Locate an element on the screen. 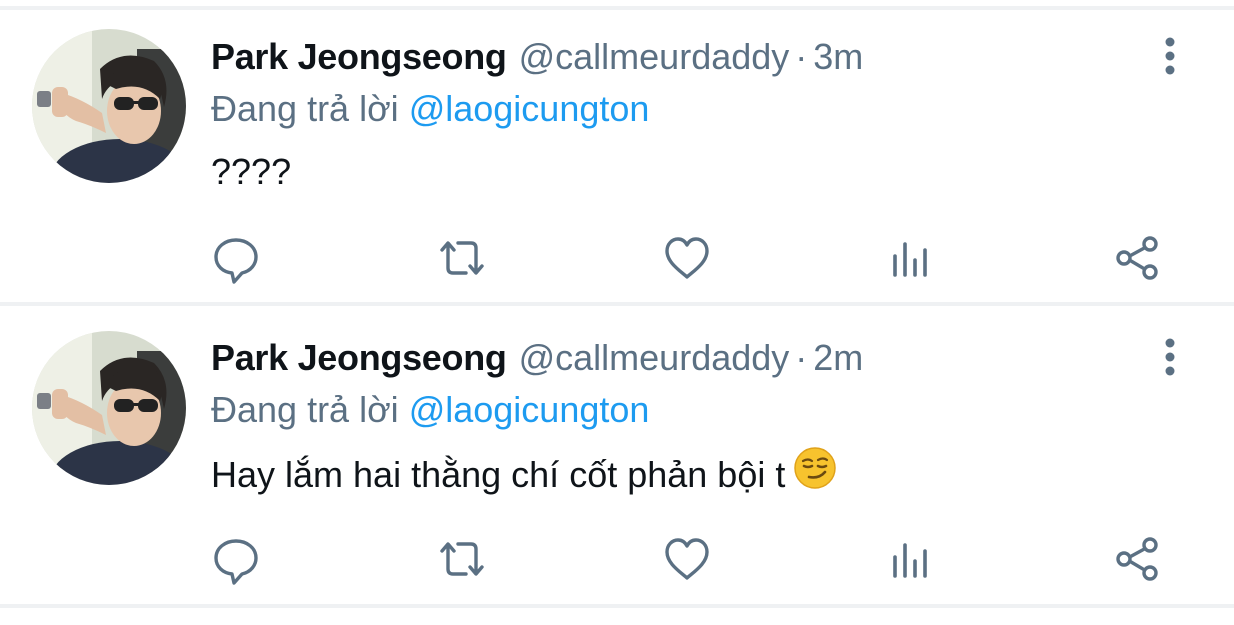  timestamp: 2m is located at coordinates (838, 357).